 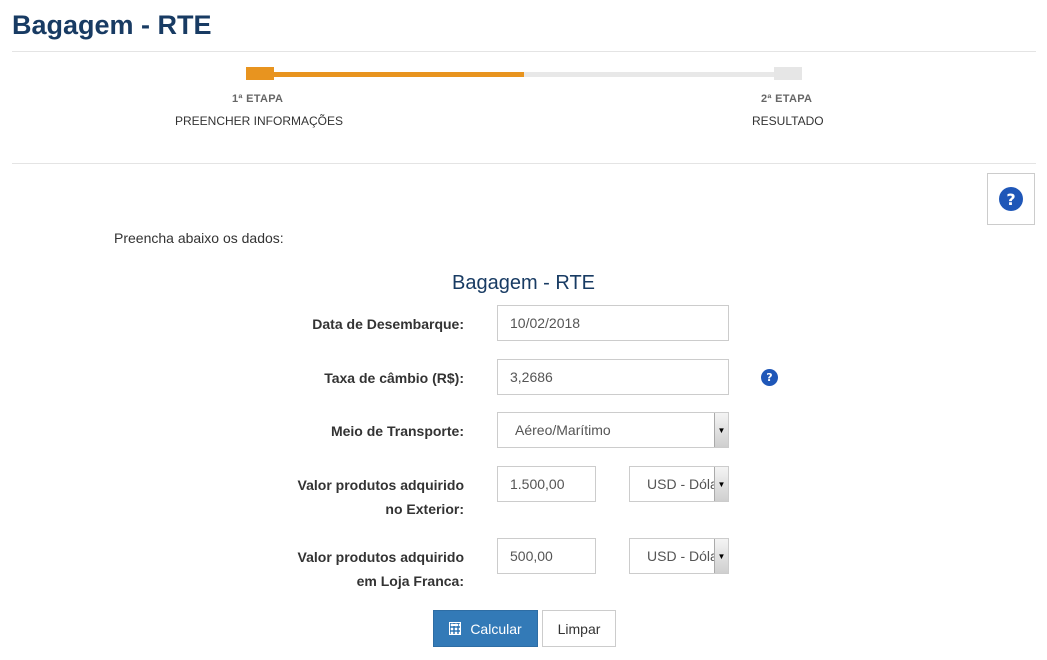 I want to click on steps-divider, so click(x=524, y=163).